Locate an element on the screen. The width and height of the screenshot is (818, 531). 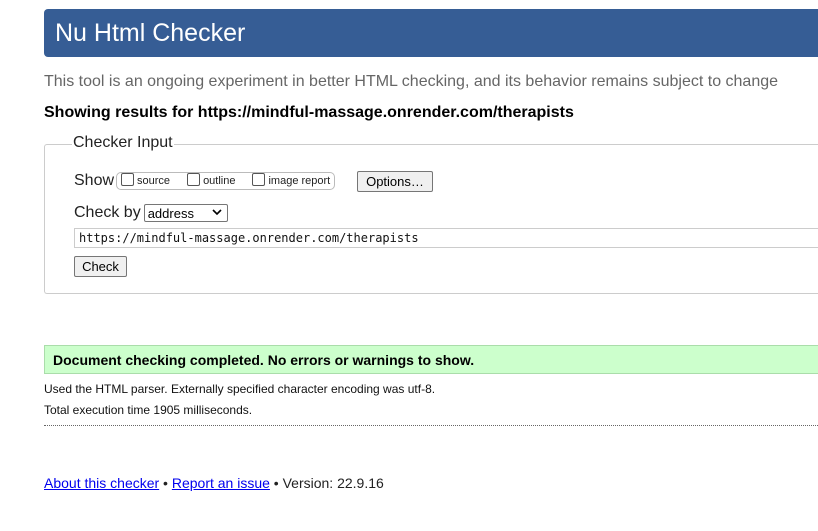
about-checker-link: About this checker is located at coordinates (101, 483).